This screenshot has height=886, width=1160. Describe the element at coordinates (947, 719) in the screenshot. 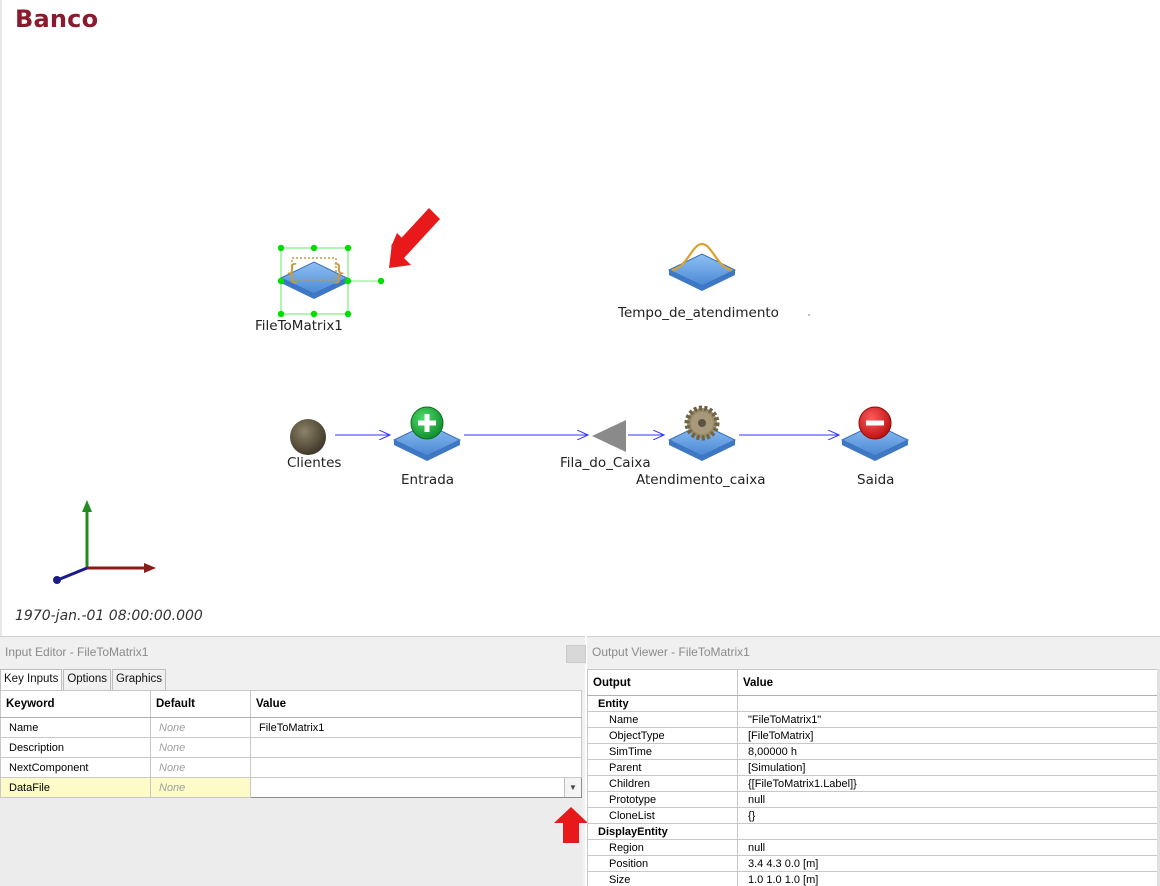

I see `output-value: "FileToMatrix1"` at that location.